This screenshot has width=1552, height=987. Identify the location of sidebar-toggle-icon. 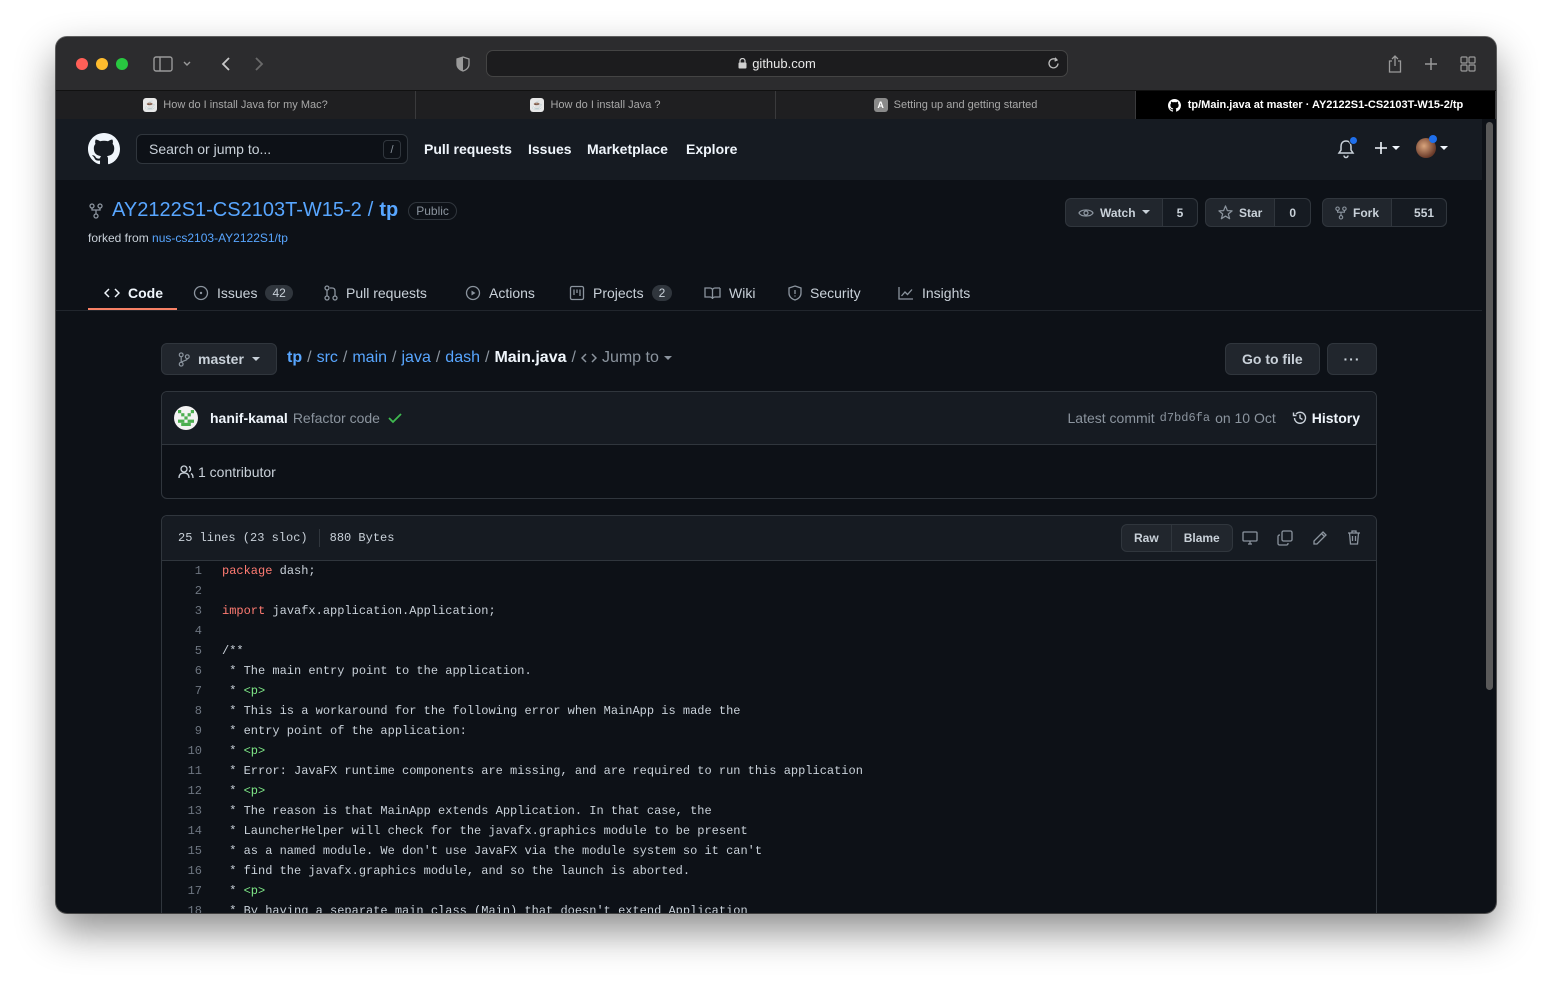
(163, 64).